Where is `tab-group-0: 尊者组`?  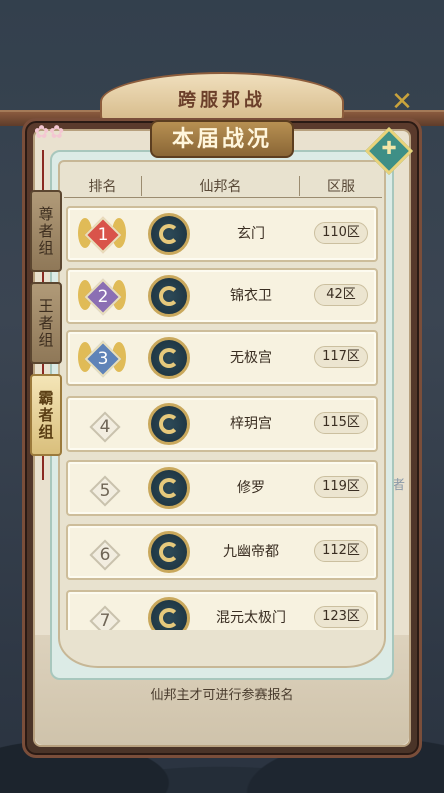 tab-group-0: 尊者组 is located at coordinates (46, 231).